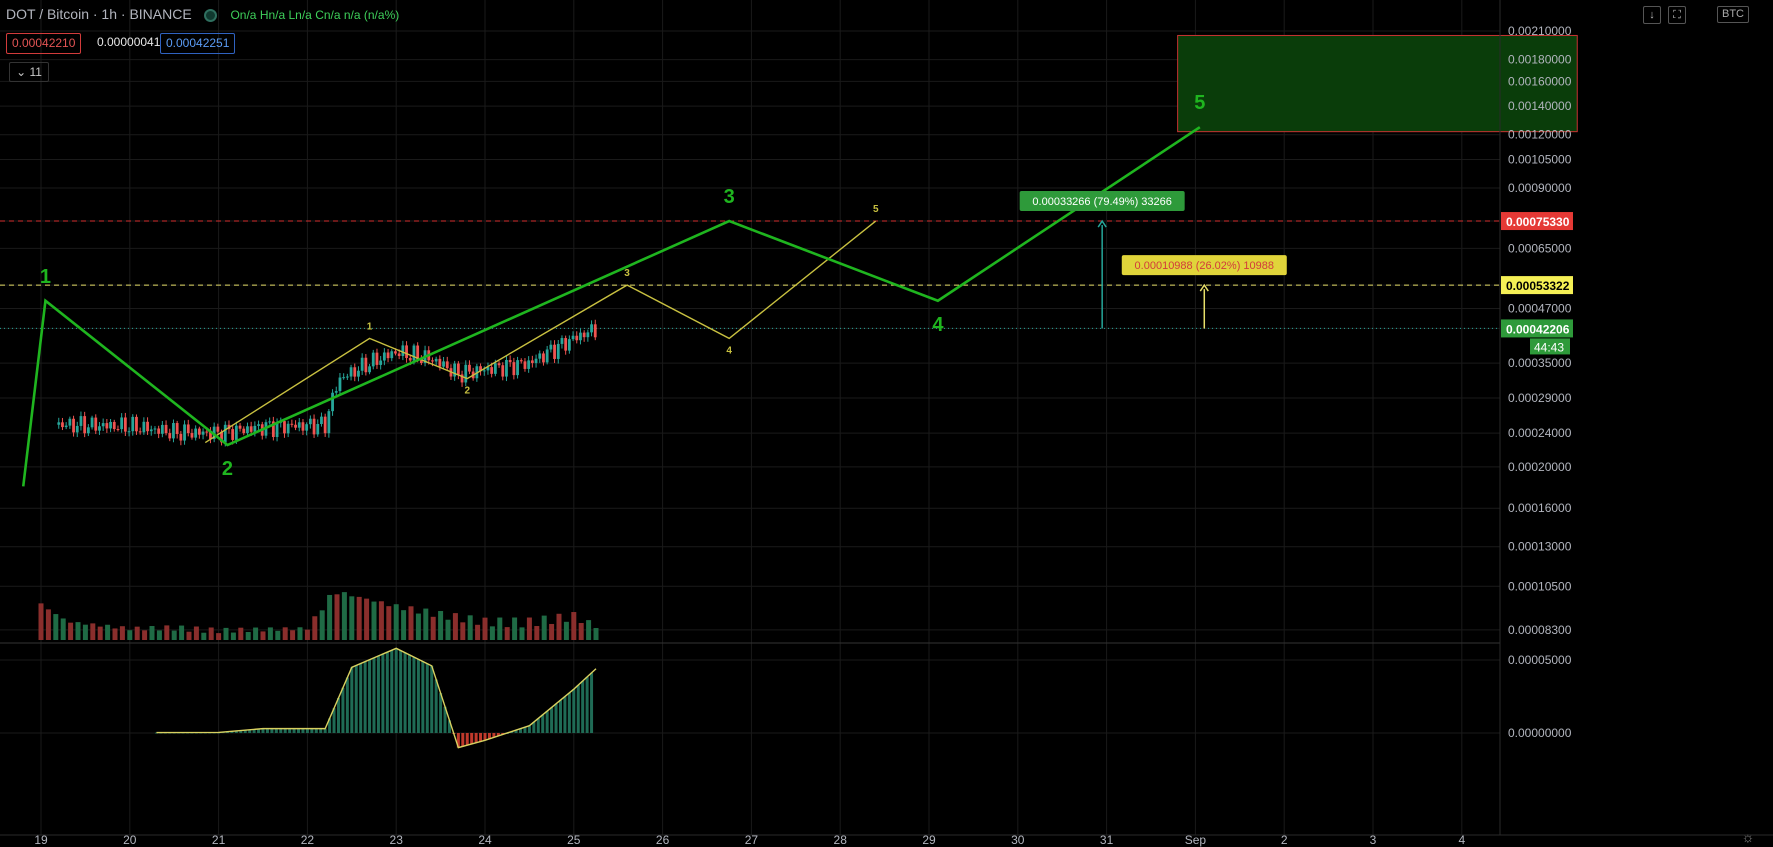 This screenshot has width=1773, height=847. What do you see at coordinates (1107, 840) in the screenshot?
I see `x-tick-label: 31` at bounding box center [1107, 840].